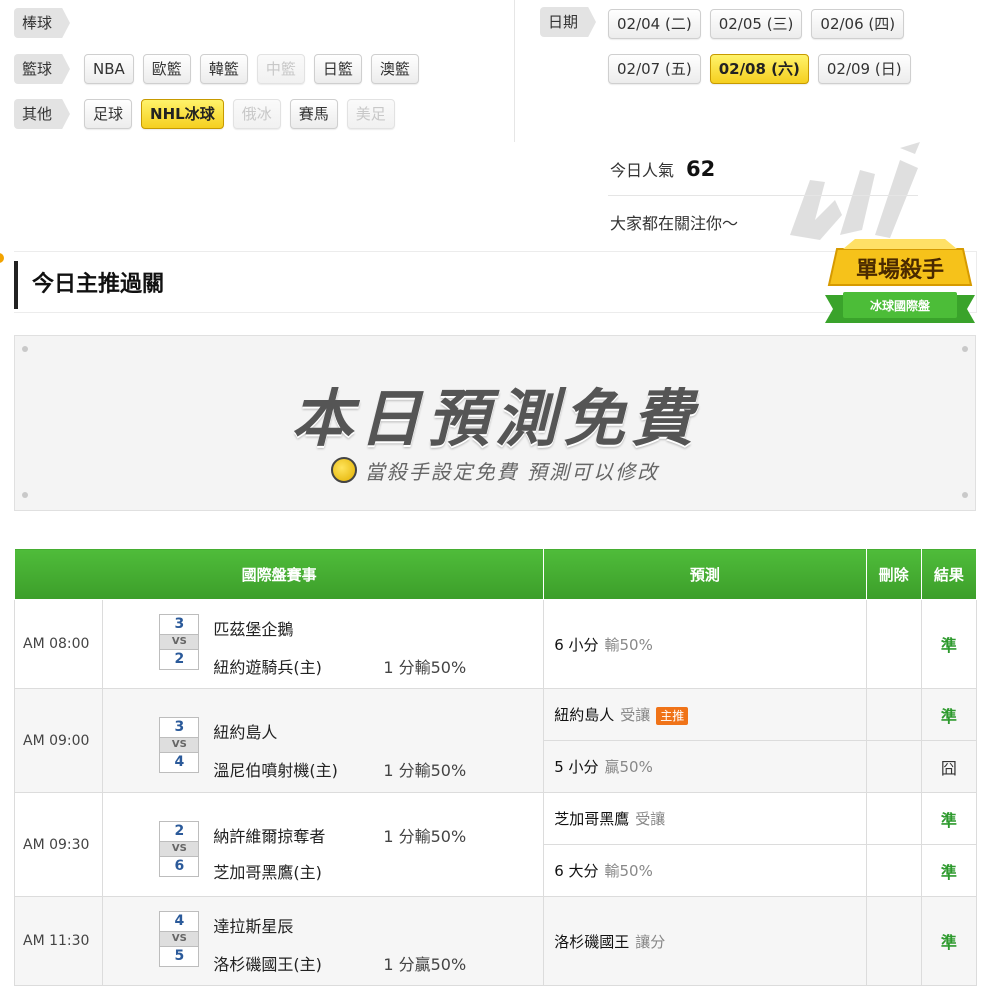  What do you see at coordinates (58, 844) in the screenshot?
I see `game-time: AM 09:30` at bounding box center [58, 844].